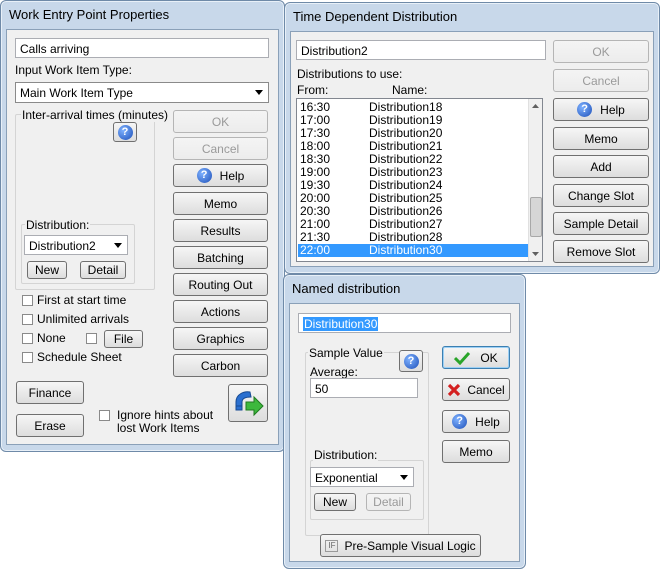  I want to click on from-column-header: From:, so click(313, 90).